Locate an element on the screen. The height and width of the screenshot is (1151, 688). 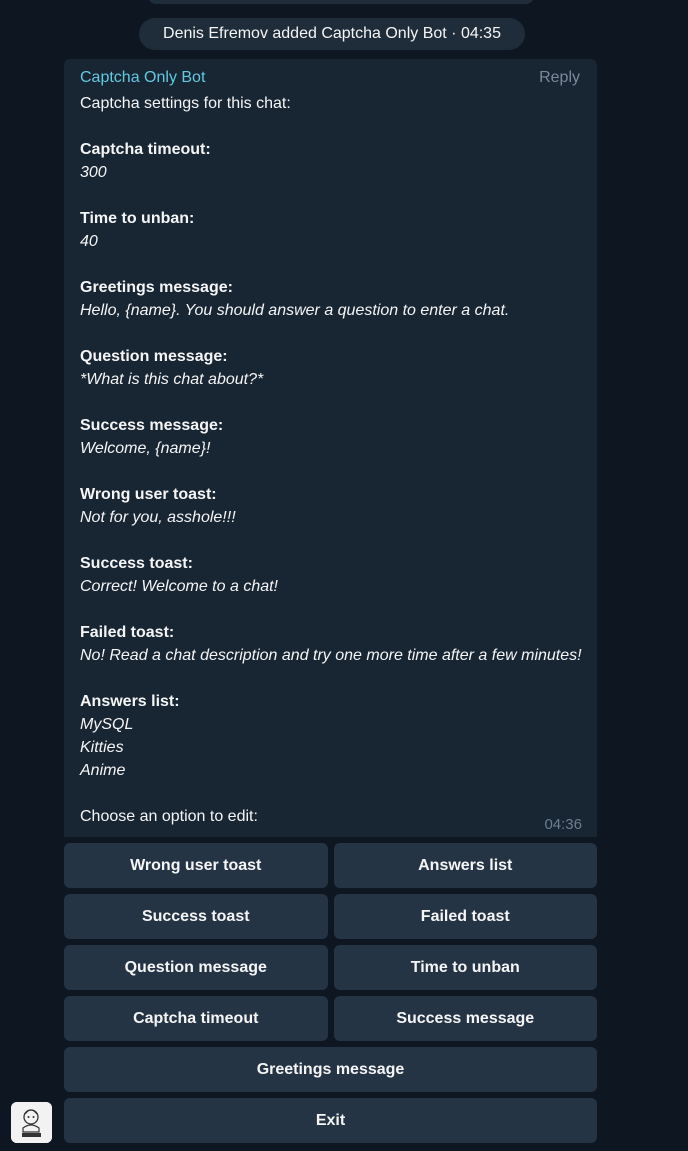
setting-value: 40 is located at coordinates (89, 241).